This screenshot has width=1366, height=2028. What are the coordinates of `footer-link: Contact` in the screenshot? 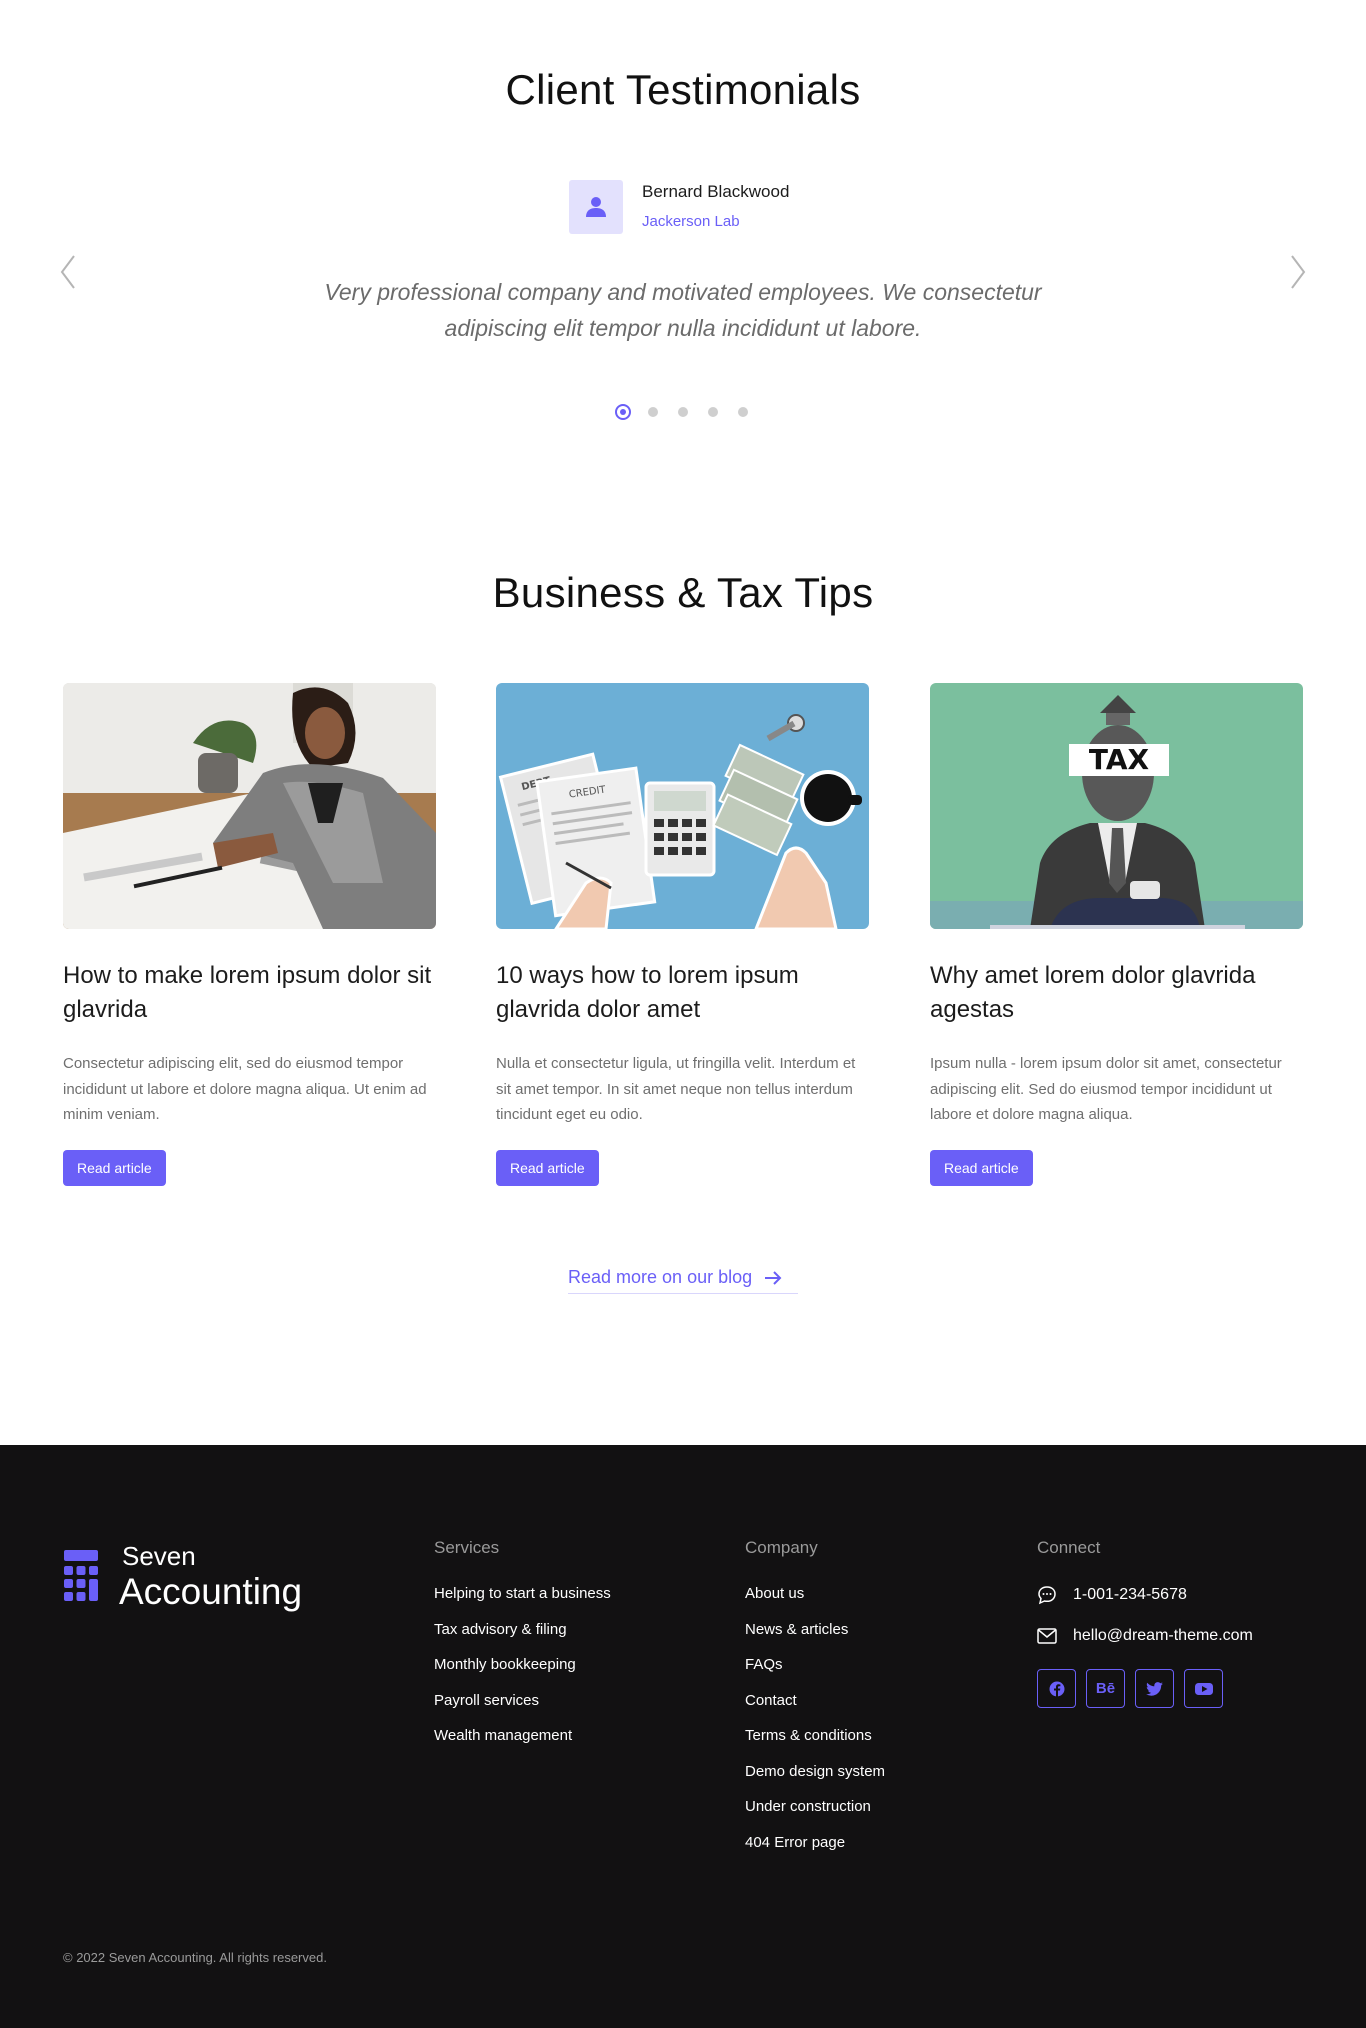 It's located at (815, 1701).